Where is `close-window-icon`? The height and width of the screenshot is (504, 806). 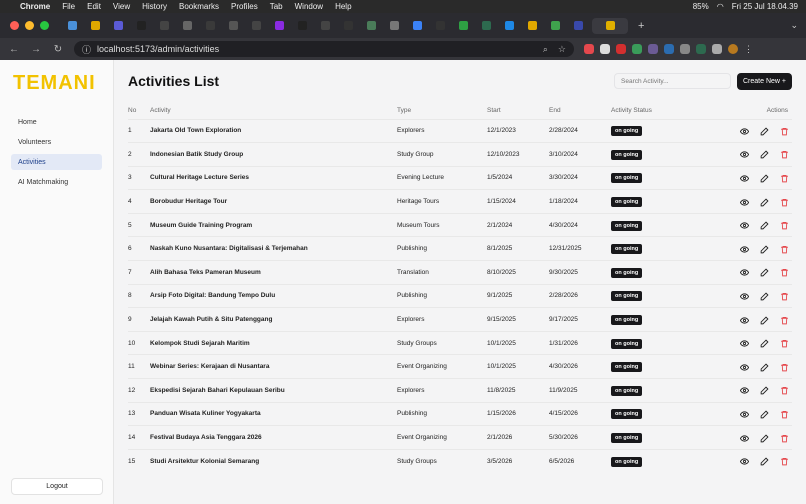 close-window-icon is located at coordinates (14, 25).